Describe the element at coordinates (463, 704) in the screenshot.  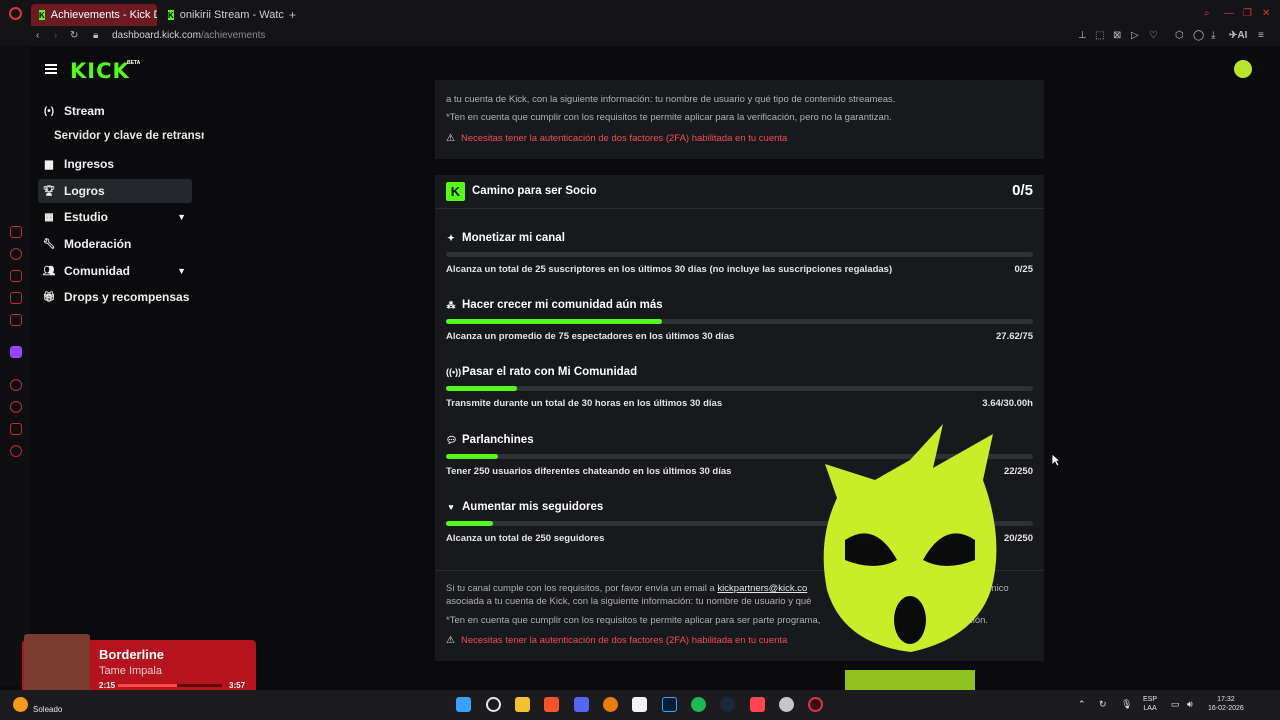
I see `start-icon` at that location.